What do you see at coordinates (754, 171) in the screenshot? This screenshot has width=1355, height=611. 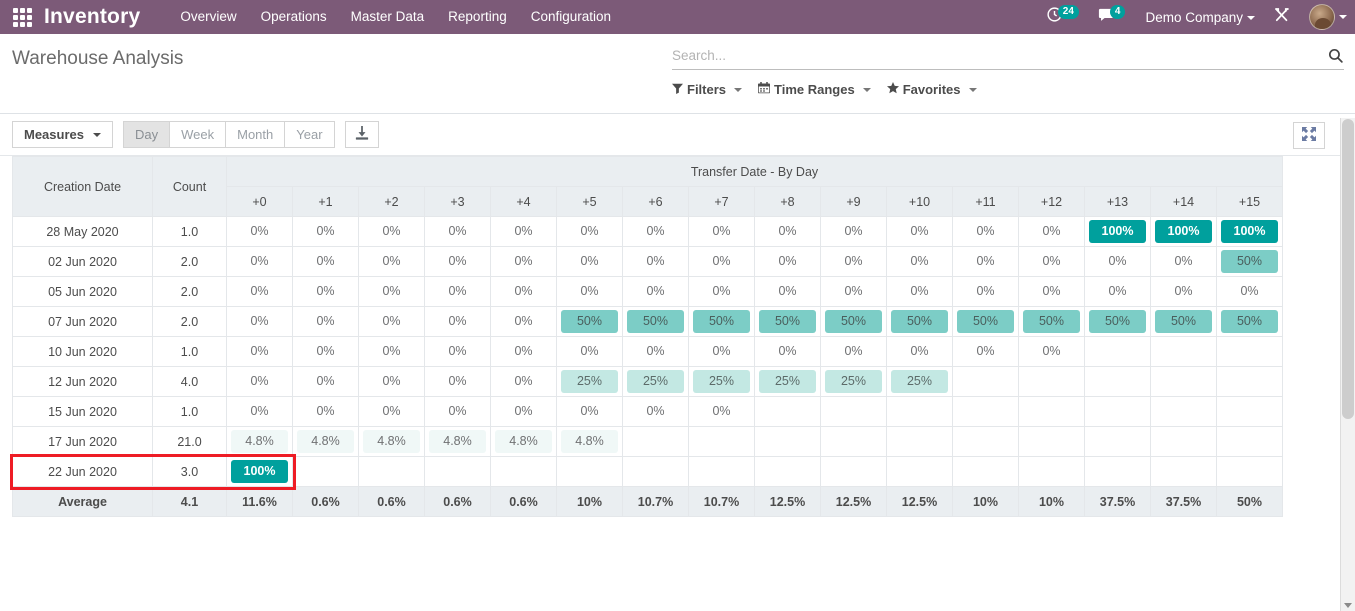 I see `column-group-header: Transfer Date - By Day` at bounding box center [754, 171].